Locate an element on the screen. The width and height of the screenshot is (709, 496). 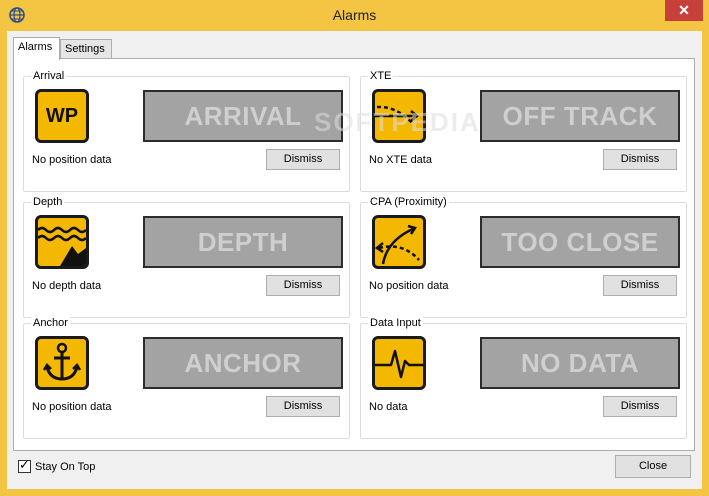
anchor-display-text: ANCHOR is located at coordinates (243, 363).